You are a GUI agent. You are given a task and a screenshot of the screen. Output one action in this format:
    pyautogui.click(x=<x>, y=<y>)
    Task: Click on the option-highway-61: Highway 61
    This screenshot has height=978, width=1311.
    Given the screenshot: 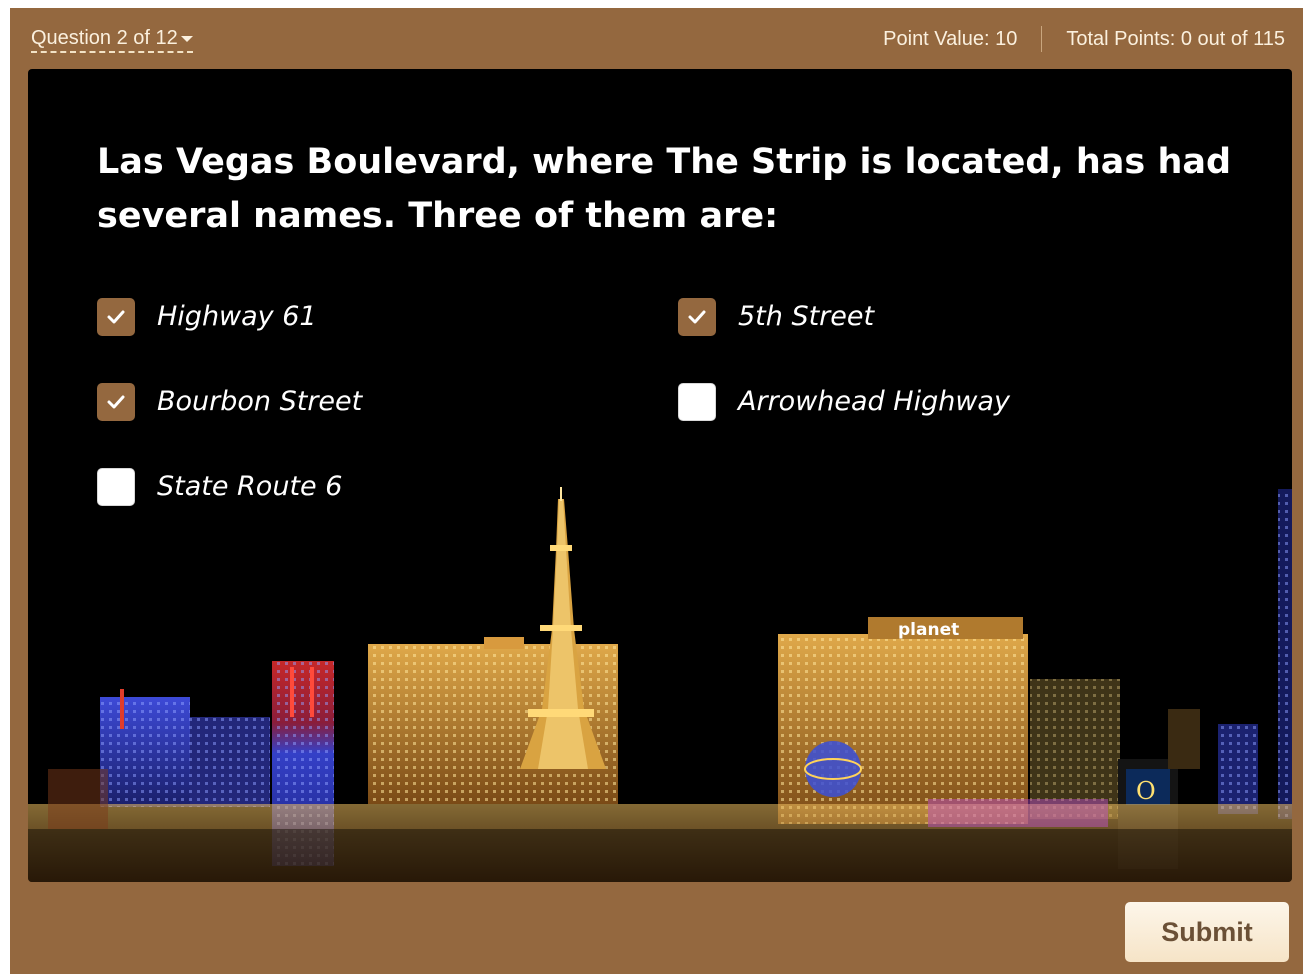 What is the action you would take?
    pyautogui.click(x=207, y=317)
    